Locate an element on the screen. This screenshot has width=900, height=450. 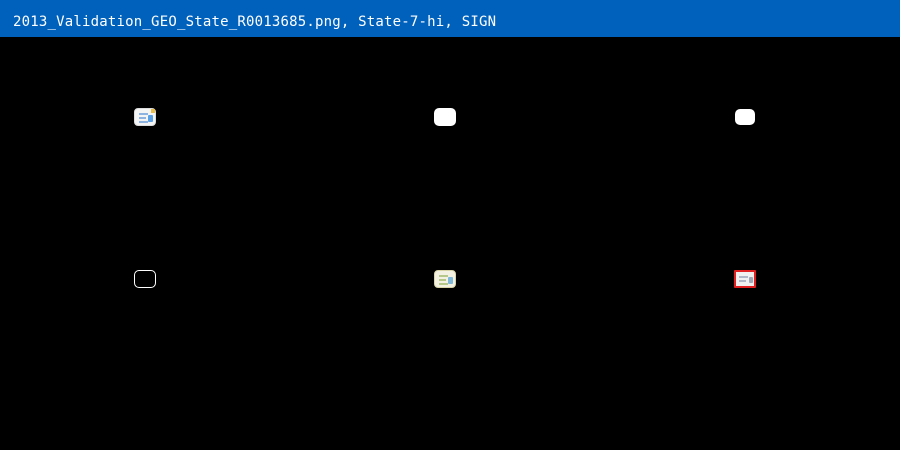
sign-detection-box is located at coordinates (745, 279).